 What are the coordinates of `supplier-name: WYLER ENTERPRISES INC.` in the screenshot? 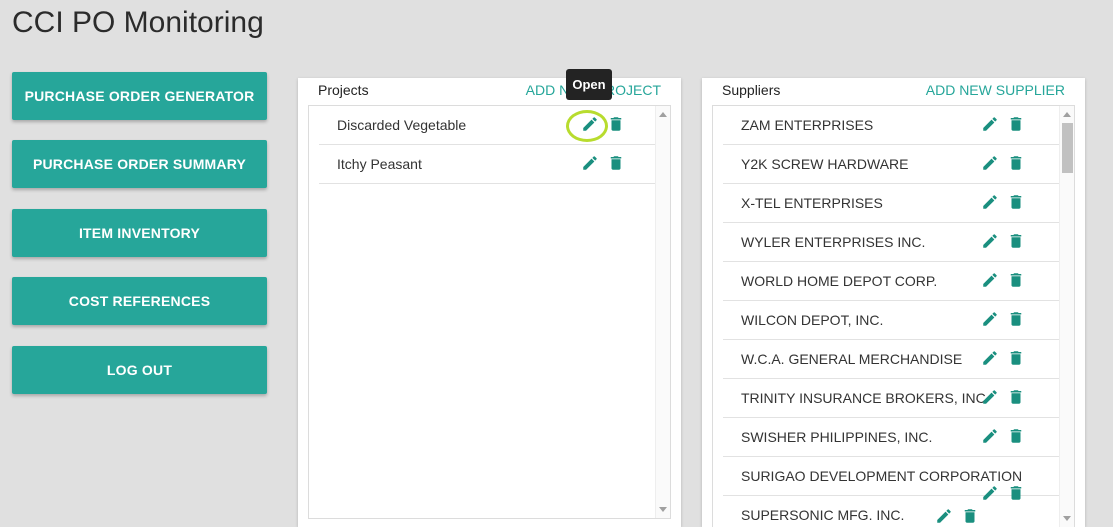 It's located at (833, 242).